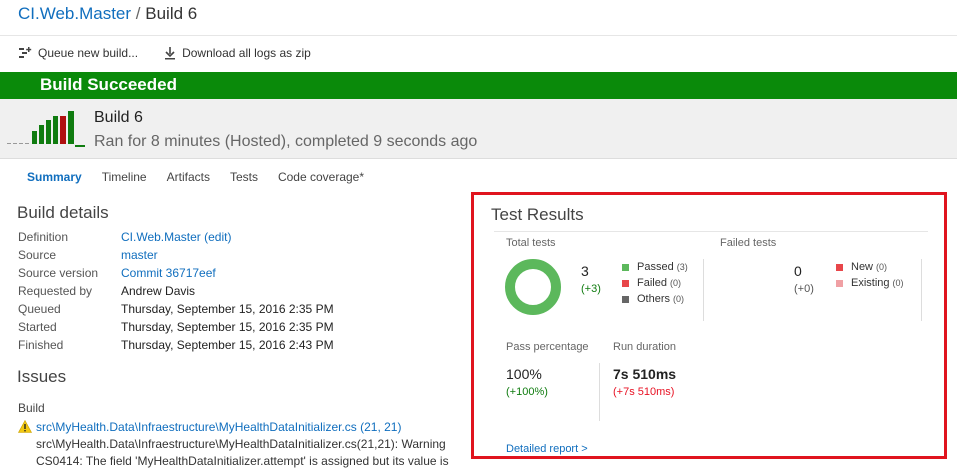  I want to click on definition-link: CI.Web.Master (edit), so click(176, 239).